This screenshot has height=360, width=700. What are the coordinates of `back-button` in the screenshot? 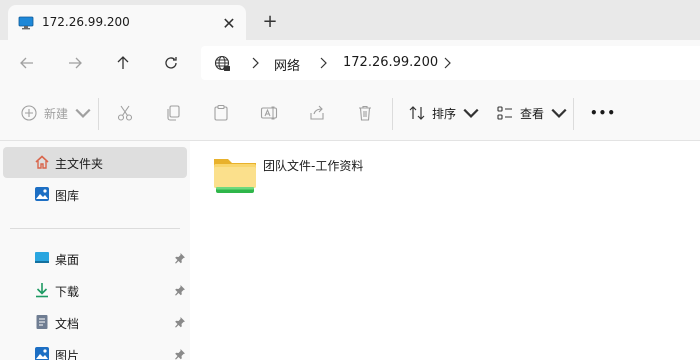 It's located at (27, 63).